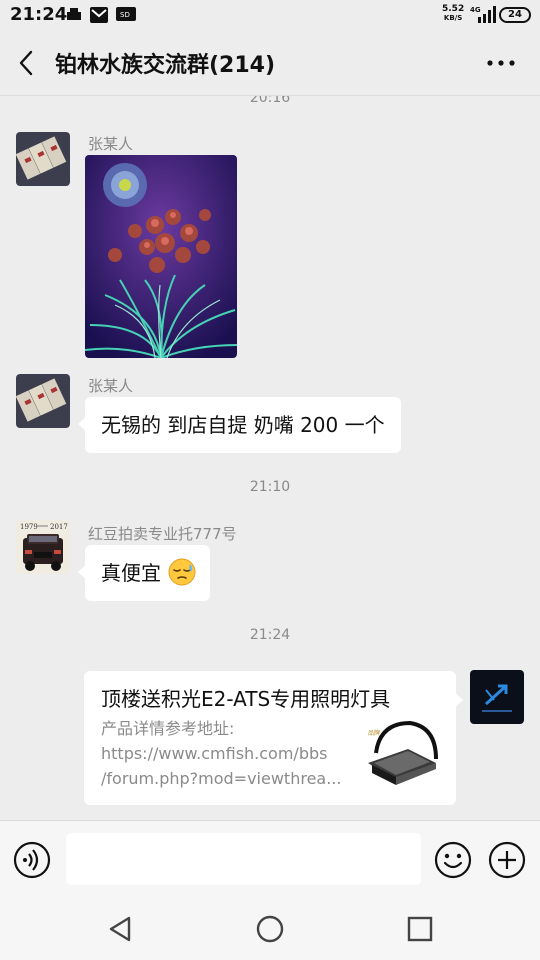  I want to click on battery-indicator: 24, so click(515, 15).